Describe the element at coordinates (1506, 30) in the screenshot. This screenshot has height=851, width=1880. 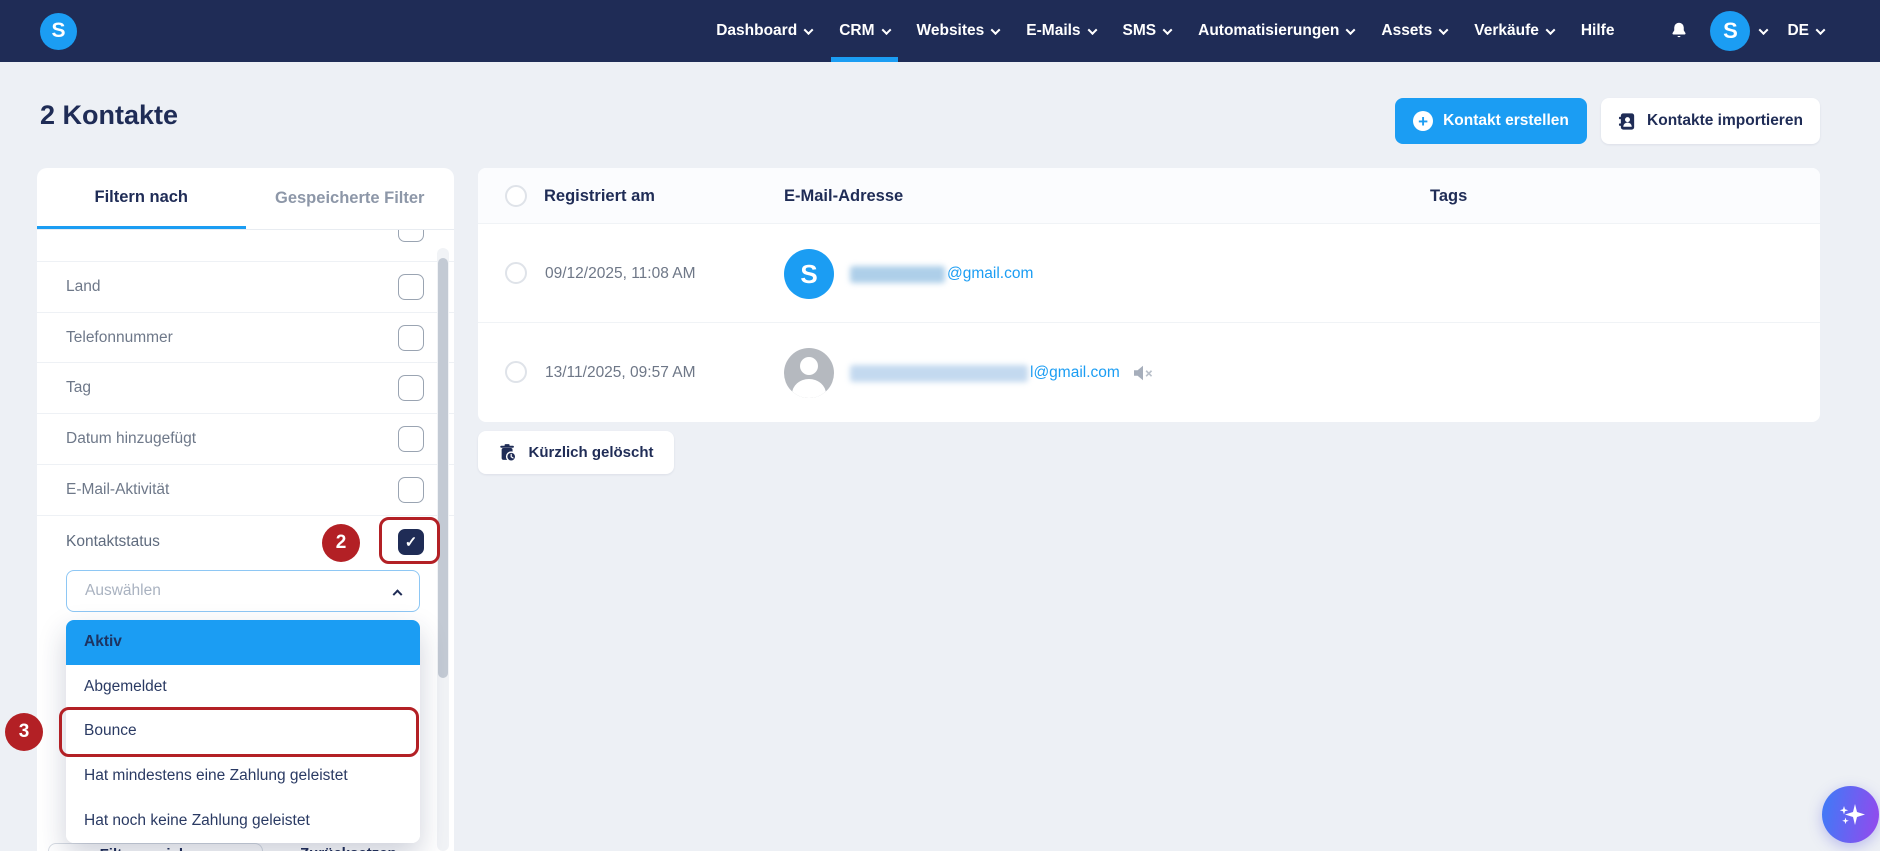
I see `nav-label: Verkäufe` at that location.